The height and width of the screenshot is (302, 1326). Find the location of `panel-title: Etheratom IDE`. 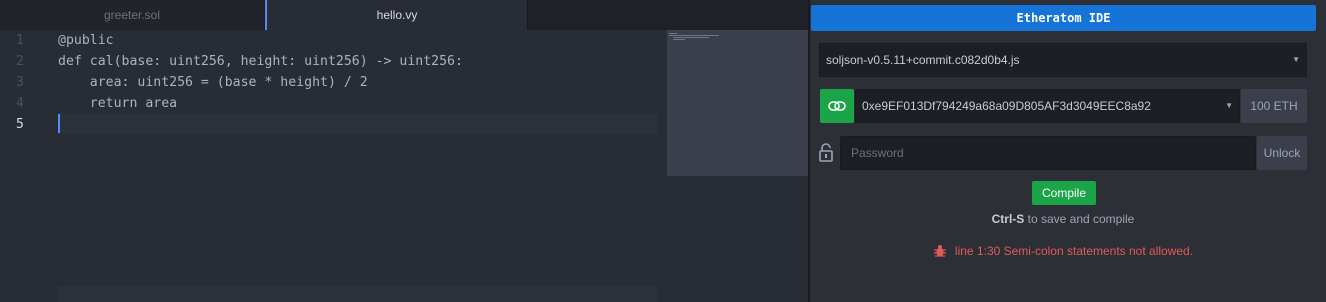

panel-title: Etheratom IDE is located at coordinates (1063, 18).